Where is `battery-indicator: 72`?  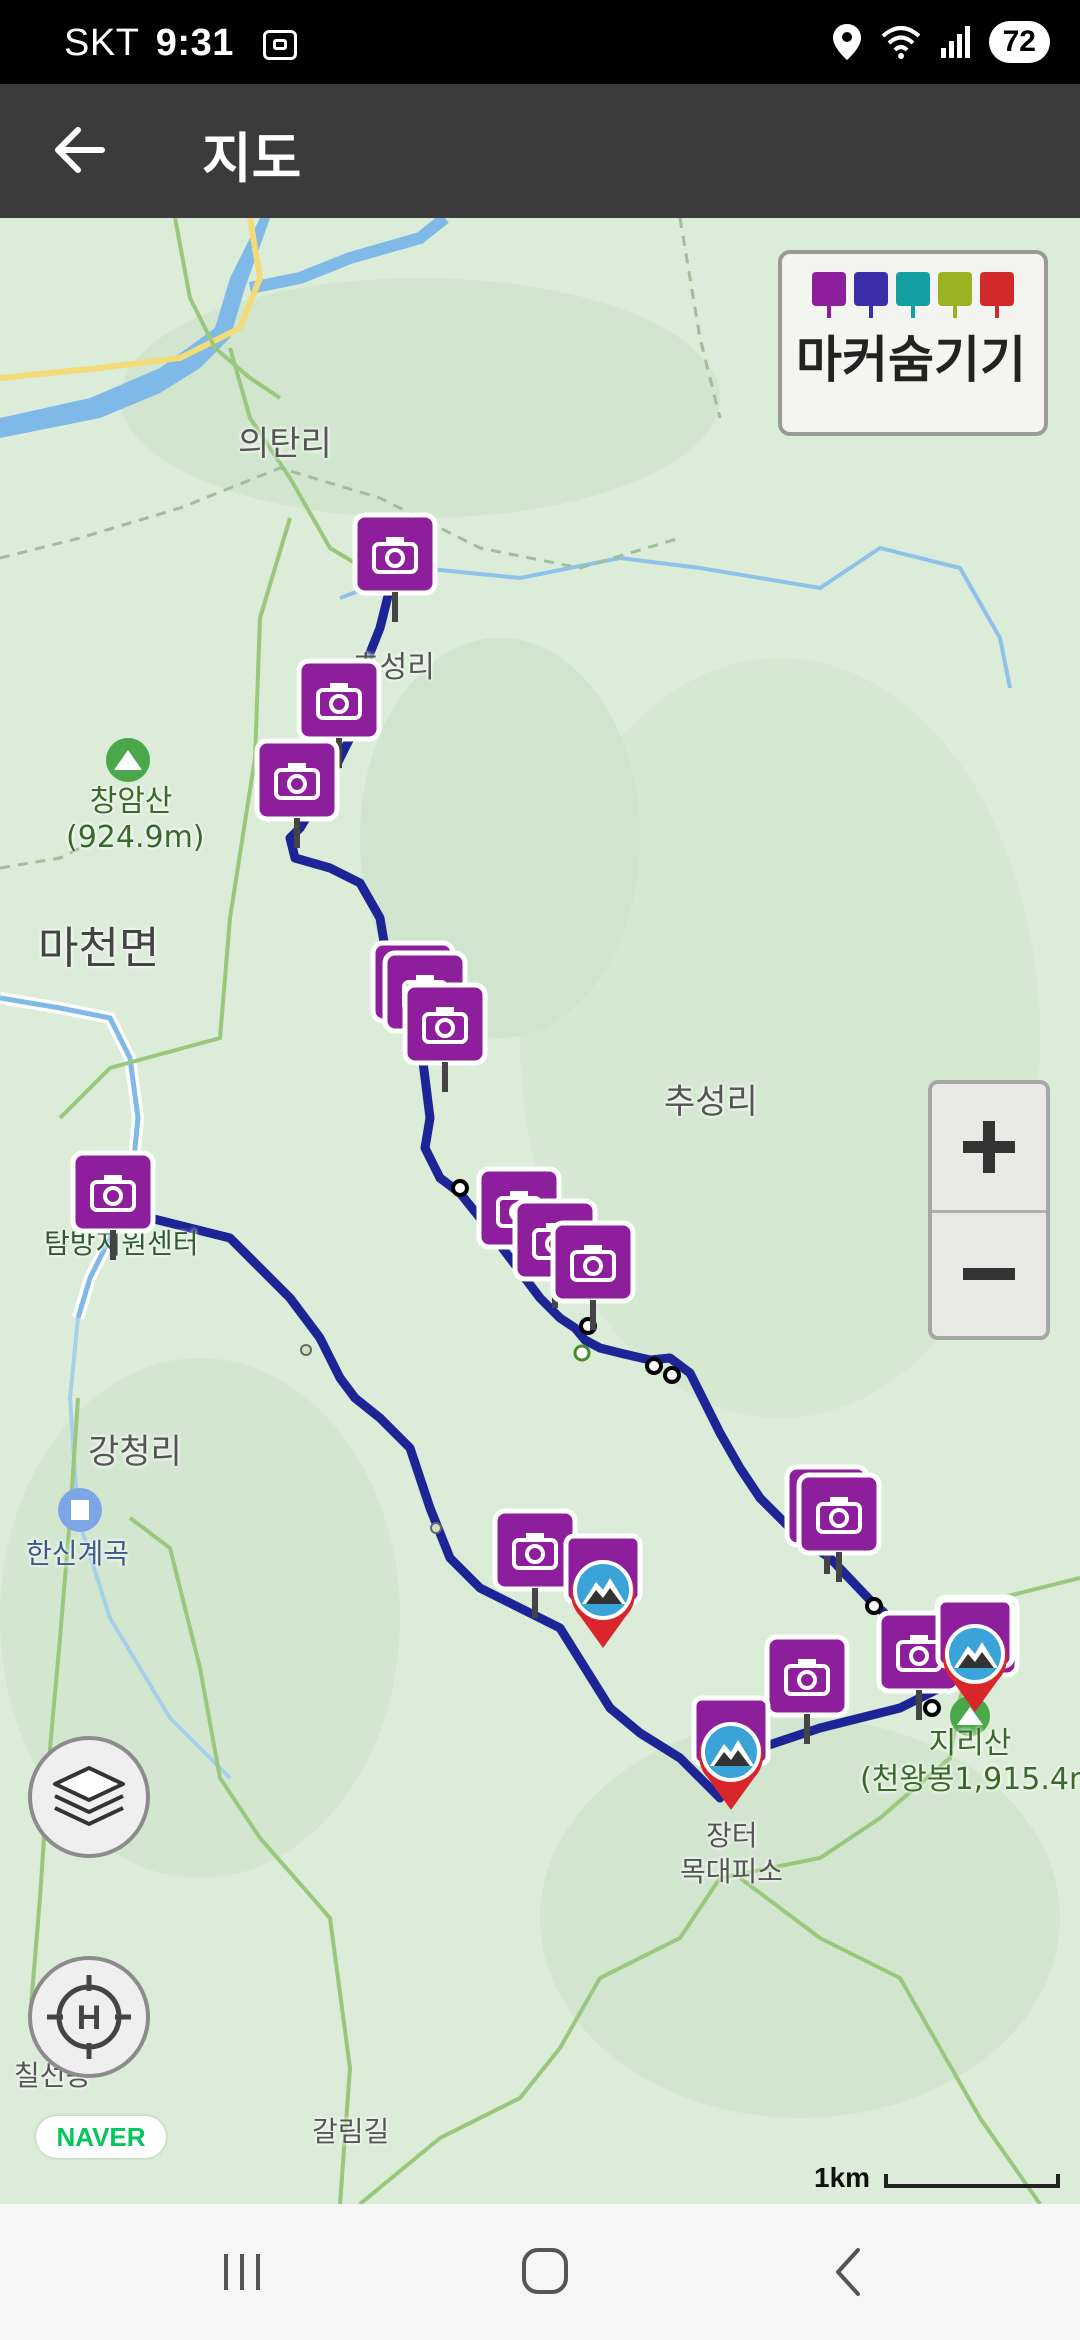
battery-indicator: 72 is located at coordinates (1019, 42).